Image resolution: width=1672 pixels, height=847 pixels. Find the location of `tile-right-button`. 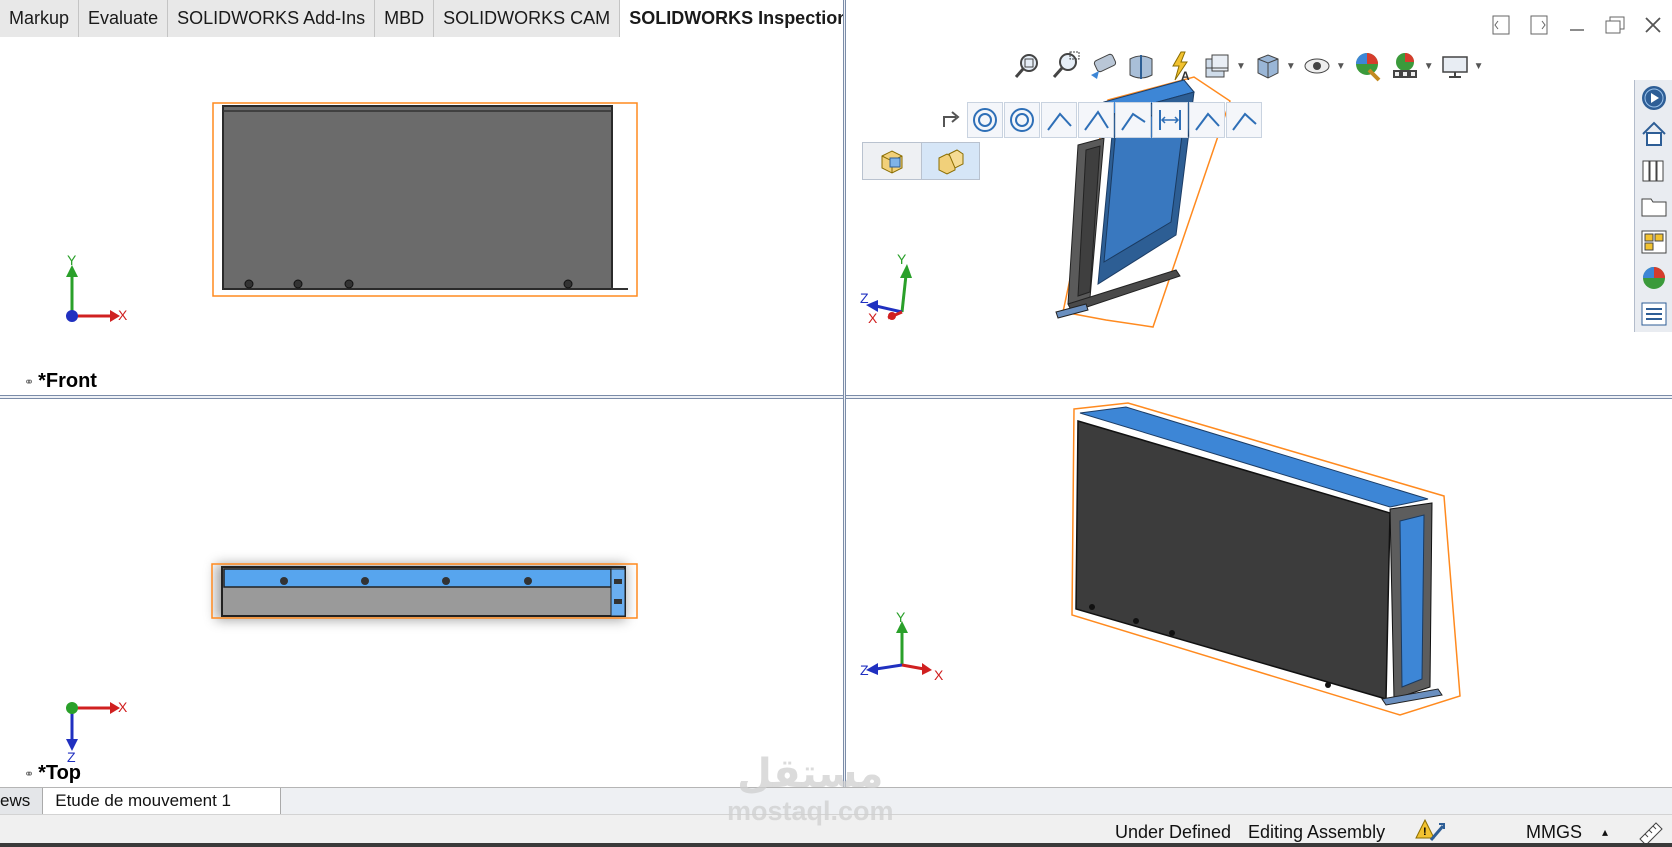

tile-right-button is located at coordinates (1539, 25).